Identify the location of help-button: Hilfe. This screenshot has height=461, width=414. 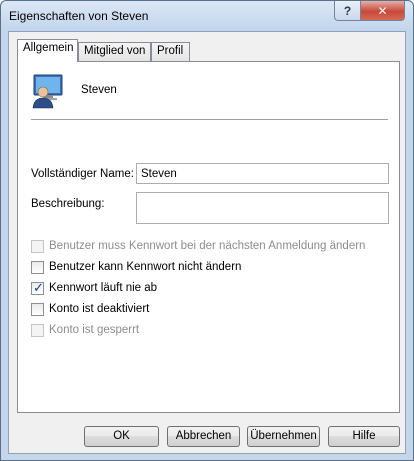
(364, 436).